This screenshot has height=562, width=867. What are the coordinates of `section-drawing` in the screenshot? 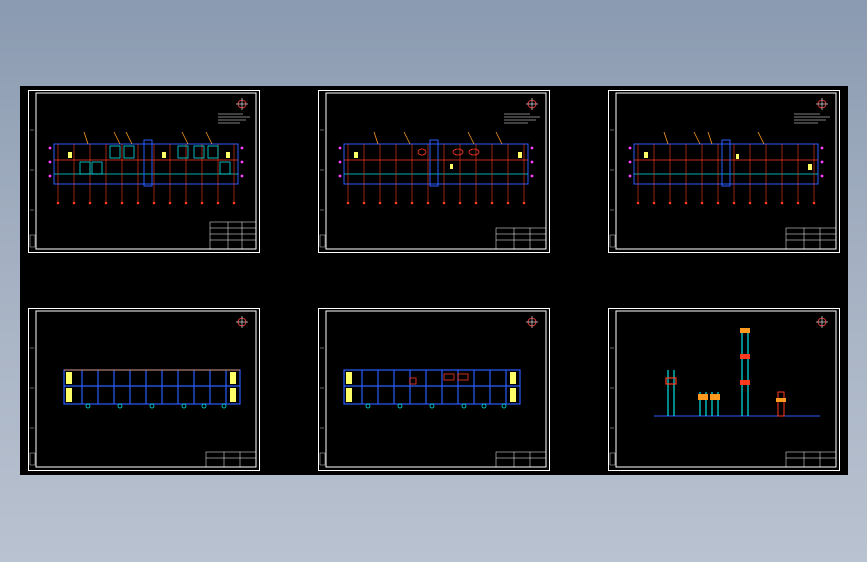 It's located at (724, 389).